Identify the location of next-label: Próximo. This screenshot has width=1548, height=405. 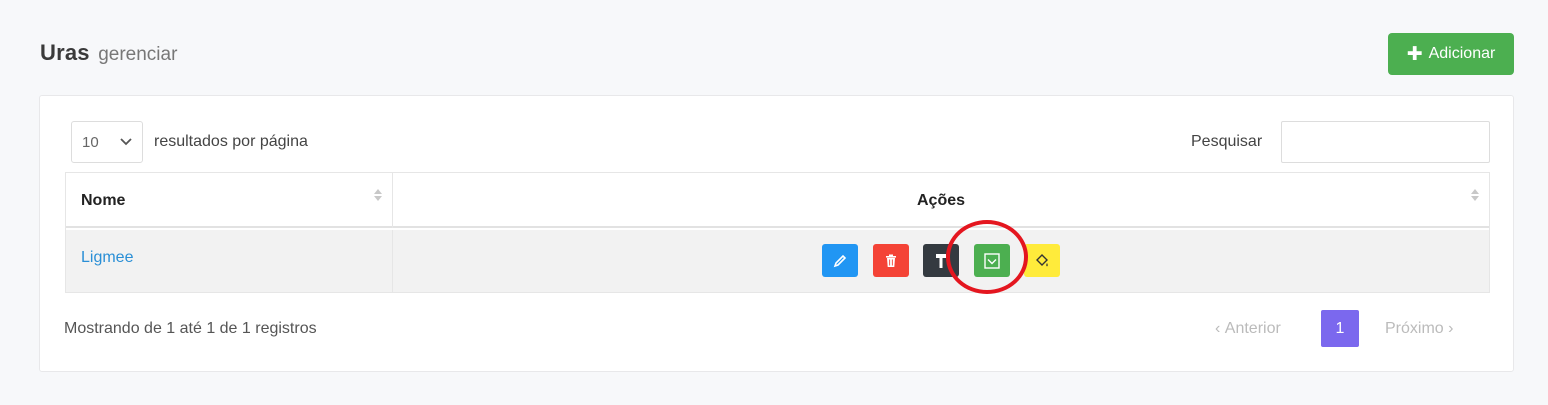
(1414, 328).